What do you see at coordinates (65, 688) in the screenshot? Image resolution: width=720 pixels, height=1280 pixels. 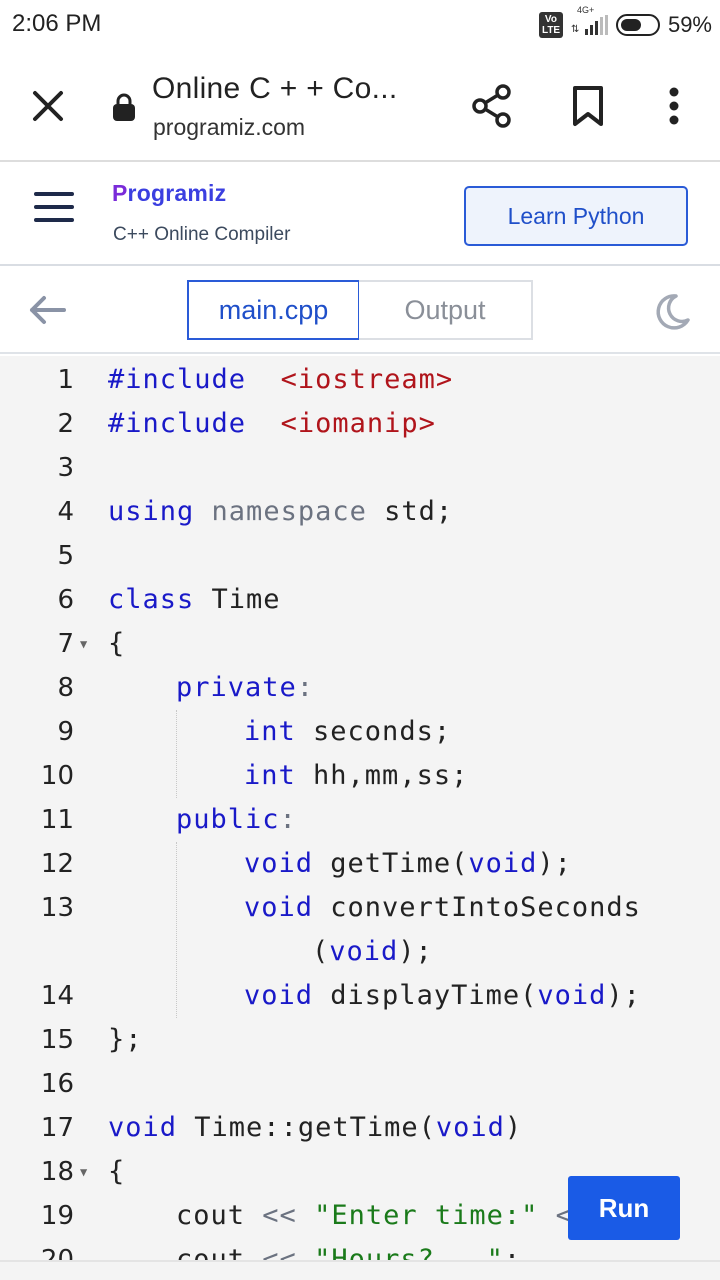 I see `line-number: 8` at bounding box center [65, 688].